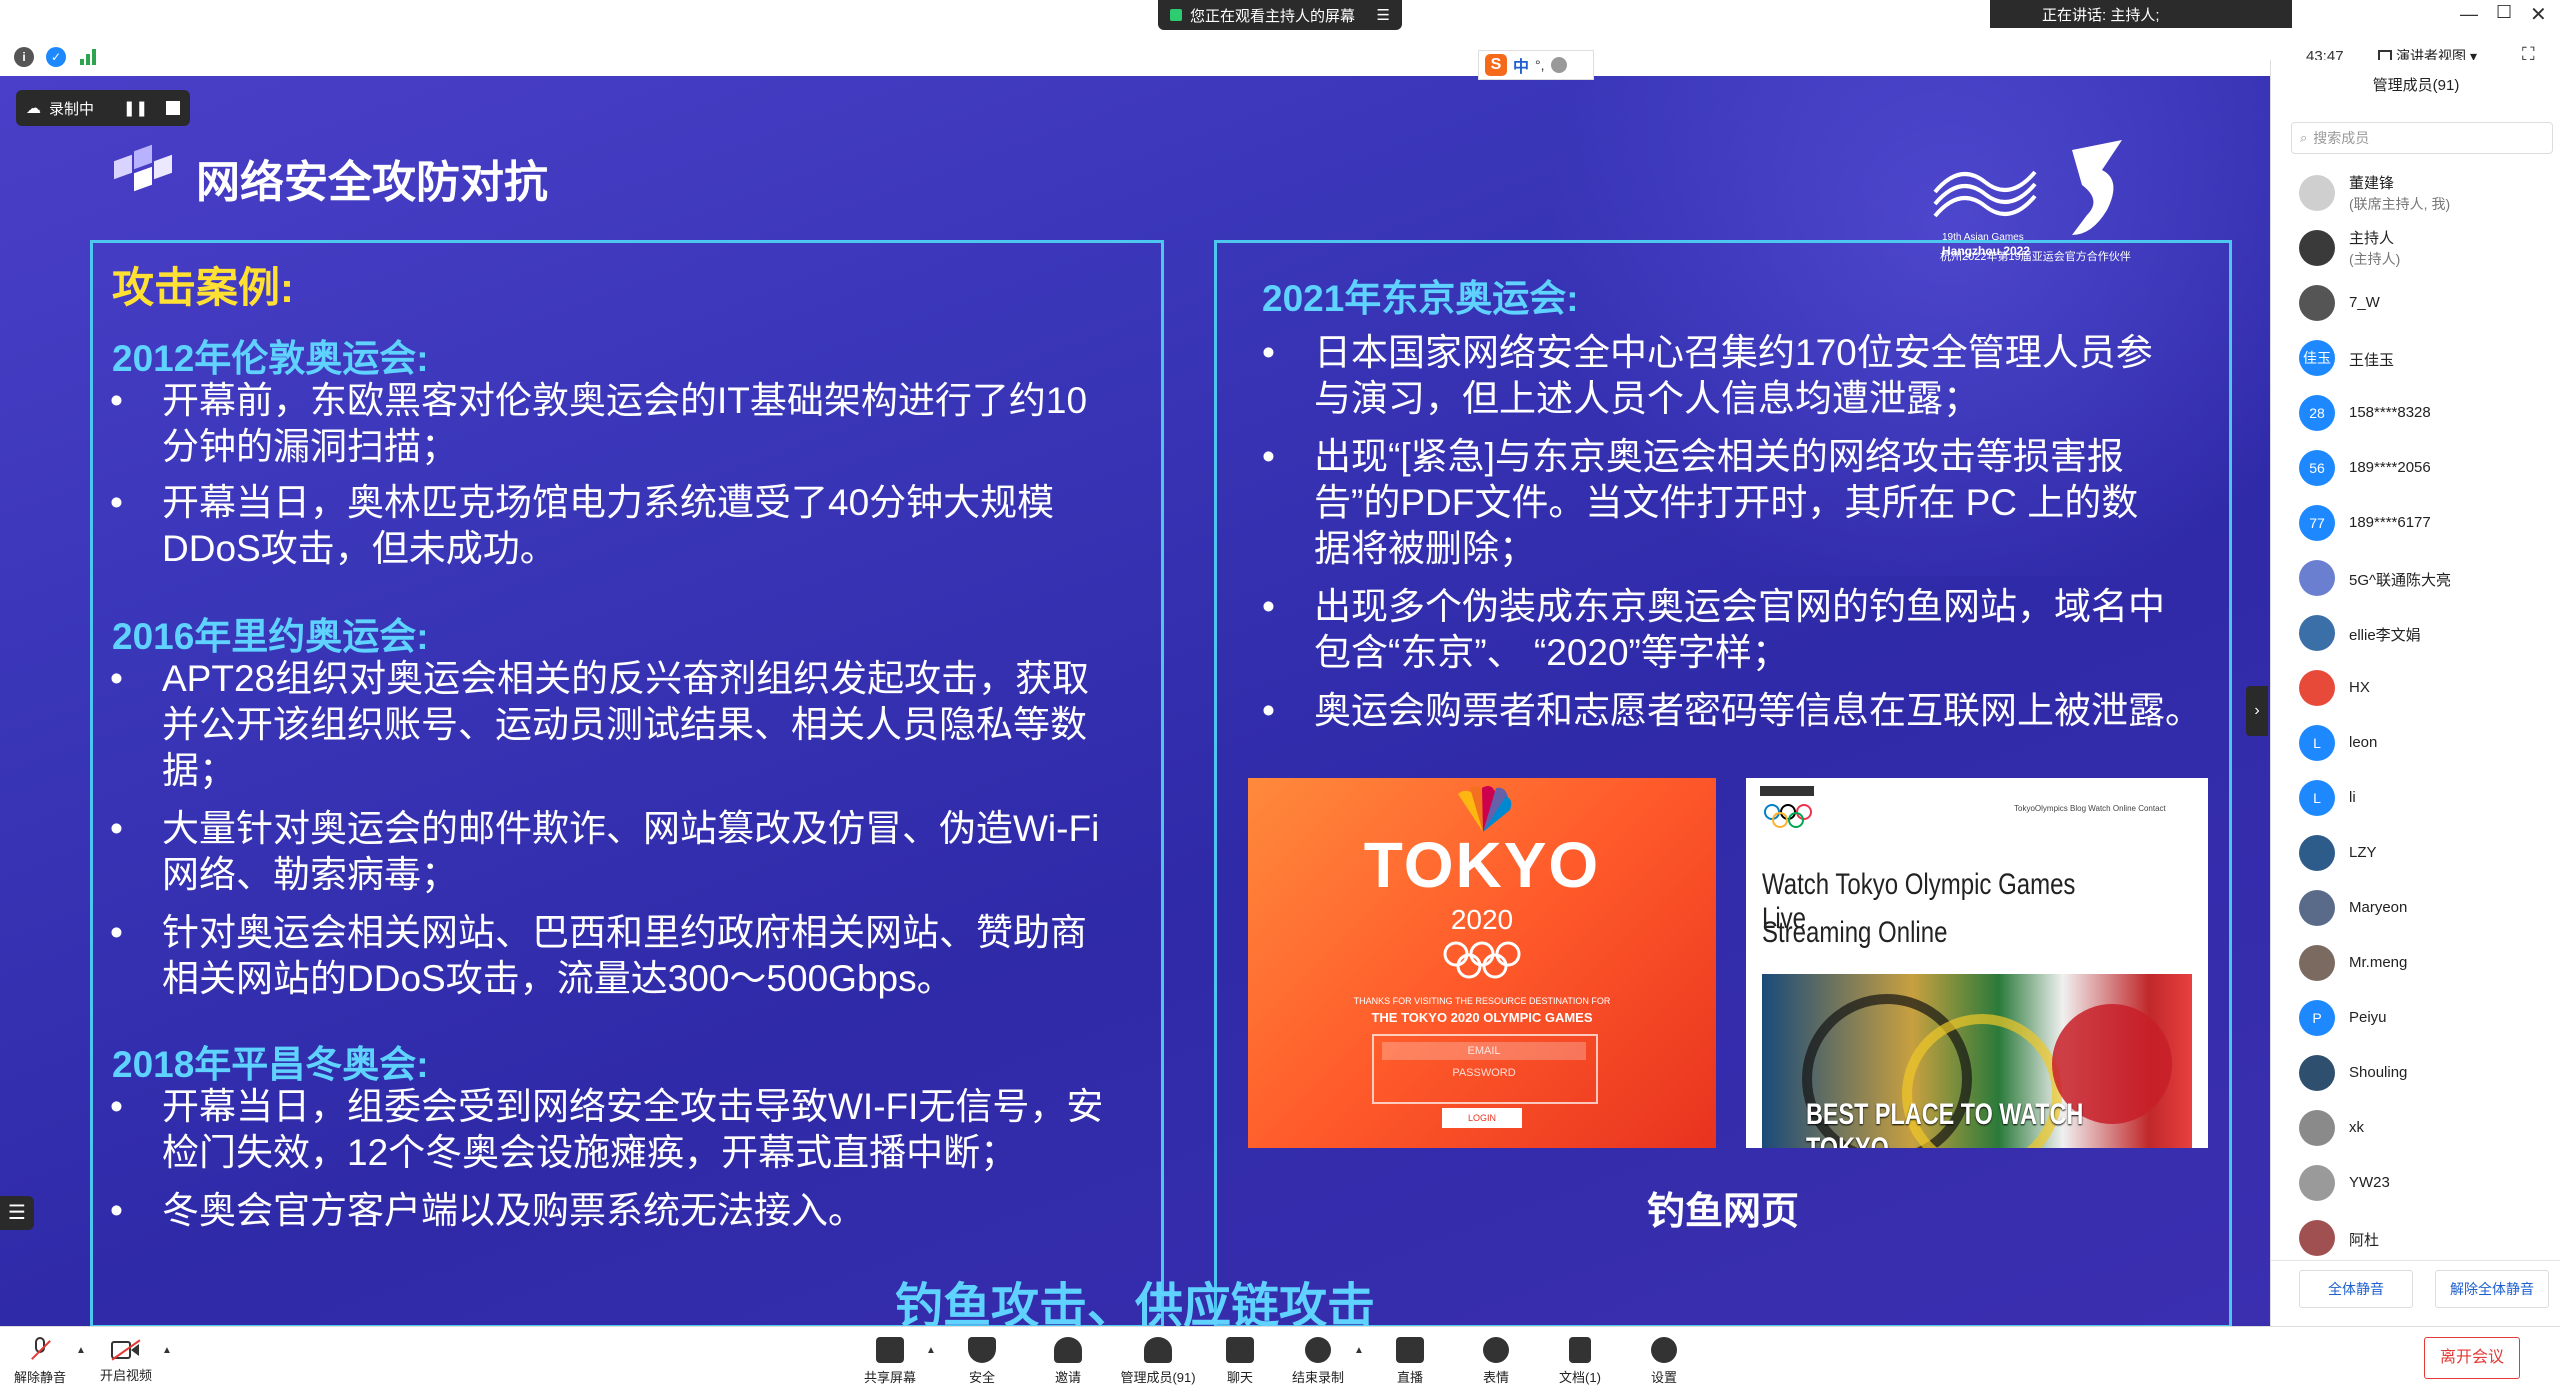 The image size is (2560, 1393). Describe the element at coordinates (270, 358) in the screenshot. I see `london-2012-title: 2012年伦敦奥运会:` at that location.